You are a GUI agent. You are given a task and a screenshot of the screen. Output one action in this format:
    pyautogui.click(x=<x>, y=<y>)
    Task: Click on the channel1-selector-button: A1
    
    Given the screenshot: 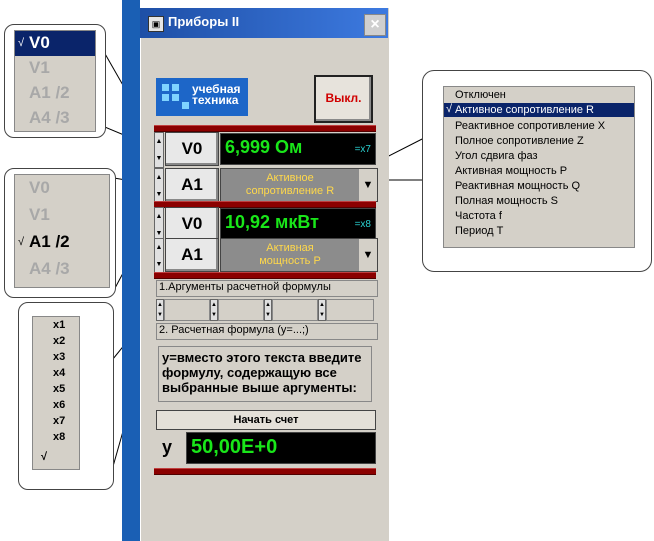 What is the action you would take?
    pyautogui.click(x=192, y=185)
    